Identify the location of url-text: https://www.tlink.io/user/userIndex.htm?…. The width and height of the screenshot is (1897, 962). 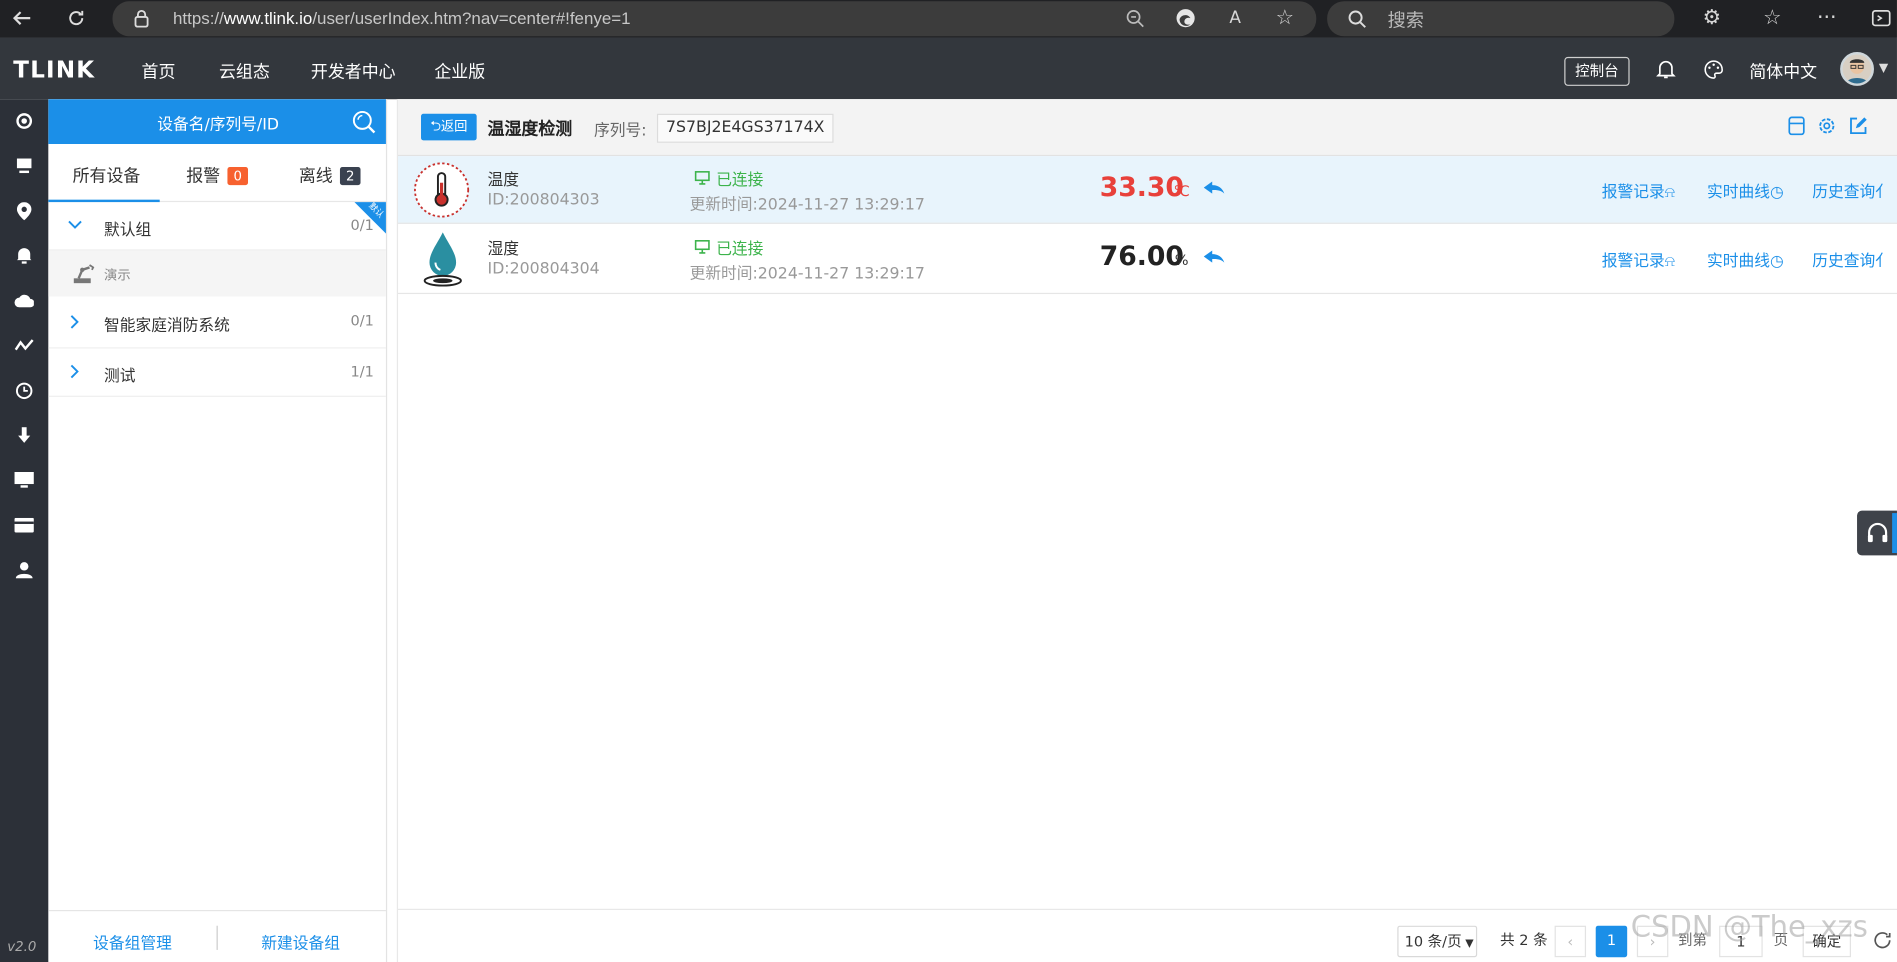
(402, 18).